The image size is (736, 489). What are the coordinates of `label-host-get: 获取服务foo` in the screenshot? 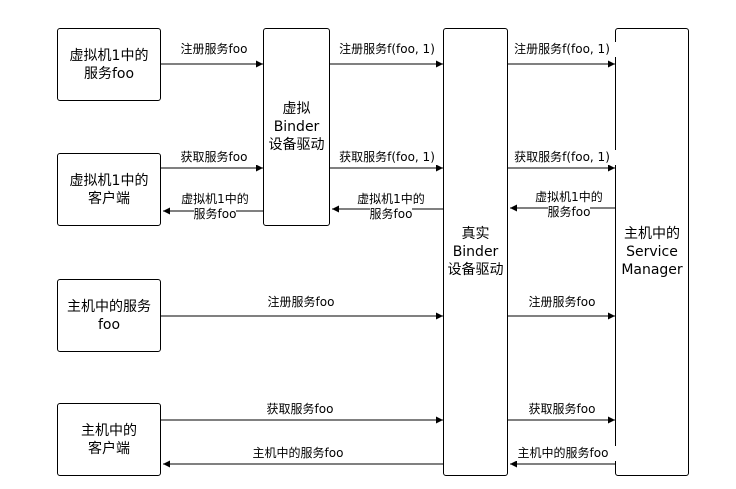 It's located at (300, 409).